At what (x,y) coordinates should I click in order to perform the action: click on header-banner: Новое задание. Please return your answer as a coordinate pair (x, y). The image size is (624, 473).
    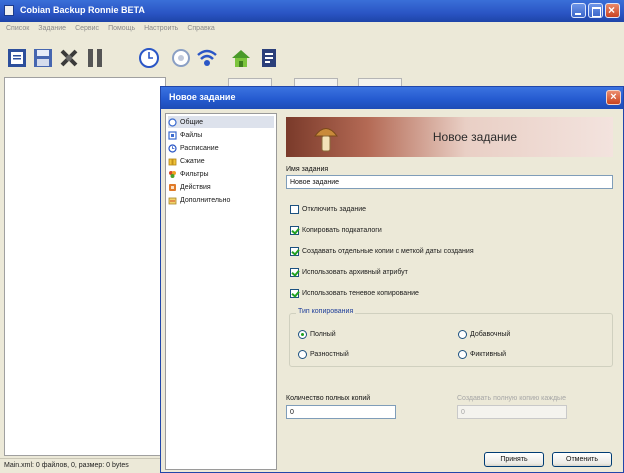
    Looking at the image, I should click on (449, 137).